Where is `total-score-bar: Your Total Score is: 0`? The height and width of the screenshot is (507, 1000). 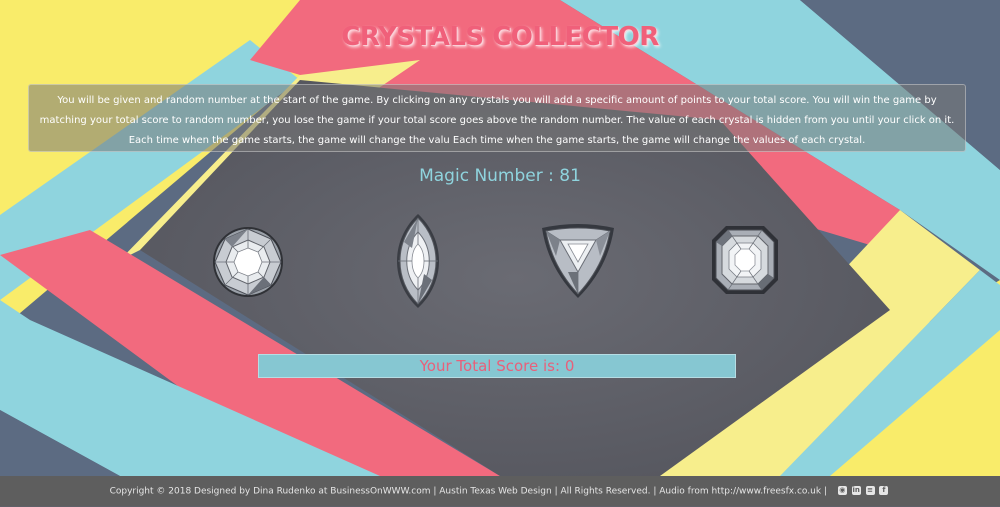
total-score-bar: Your Total Score is: 0 is located at coordinates (497, 366).